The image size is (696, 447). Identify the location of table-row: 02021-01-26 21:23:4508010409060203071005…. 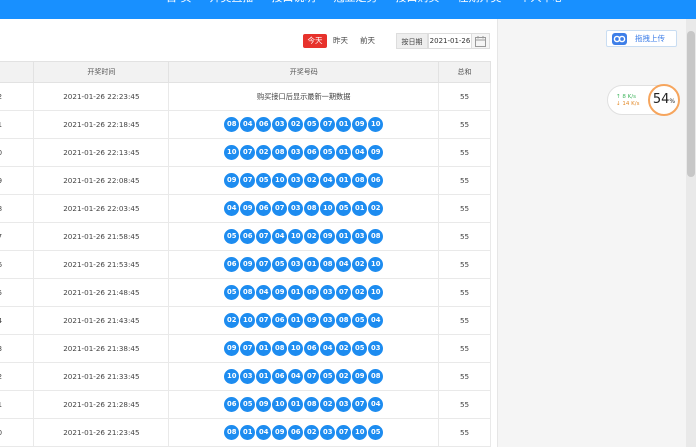
(245, 432).